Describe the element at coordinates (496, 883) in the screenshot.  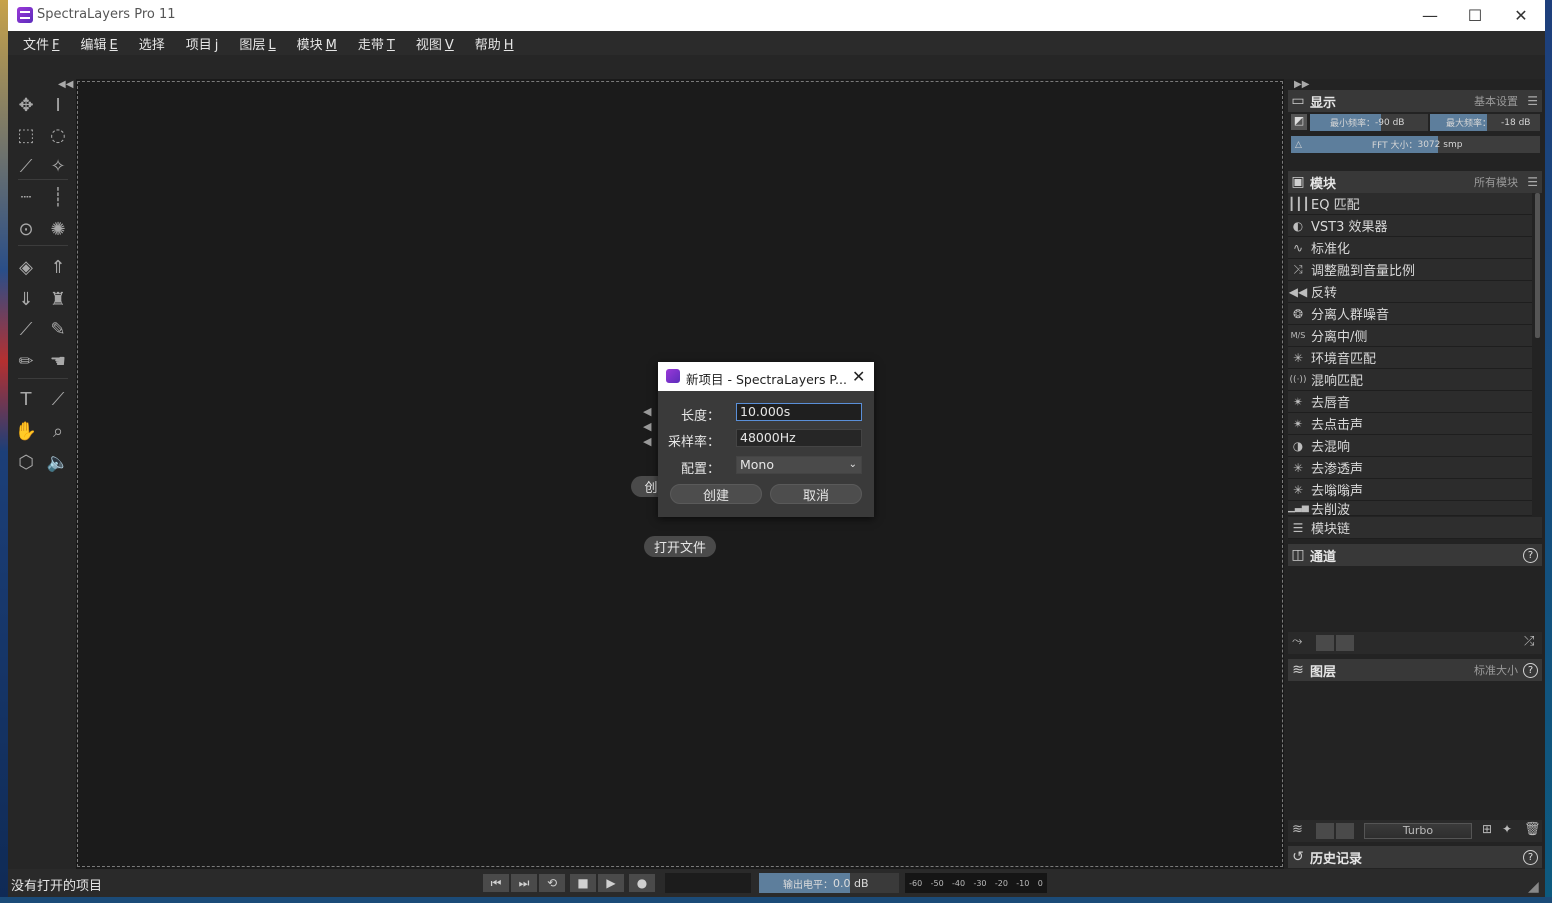
I see `skip-back-icon: ⏮` at that location.